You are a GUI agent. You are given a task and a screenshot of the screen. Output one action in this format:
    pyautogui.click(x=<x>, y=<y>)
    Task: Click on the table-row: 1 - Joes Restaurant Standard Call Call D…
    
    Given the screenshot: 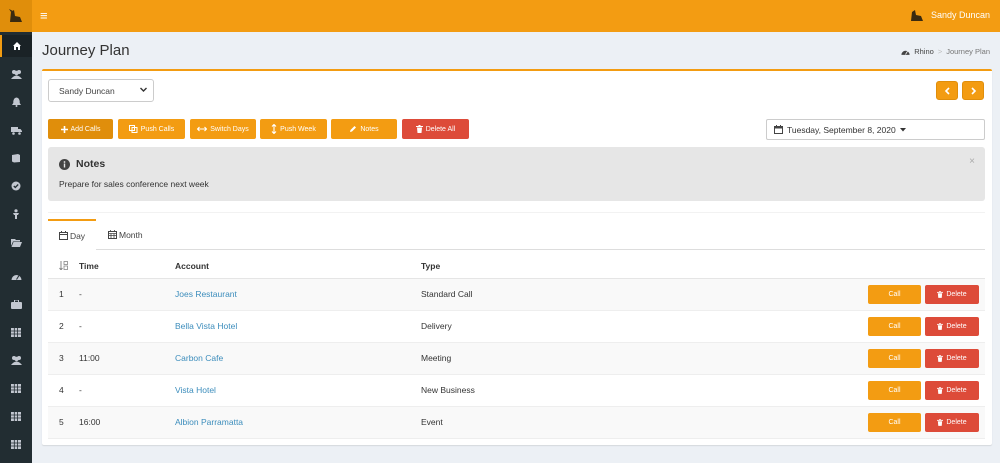 What is the action you would take?
    pyautogui.click(x=516, y=295)
    